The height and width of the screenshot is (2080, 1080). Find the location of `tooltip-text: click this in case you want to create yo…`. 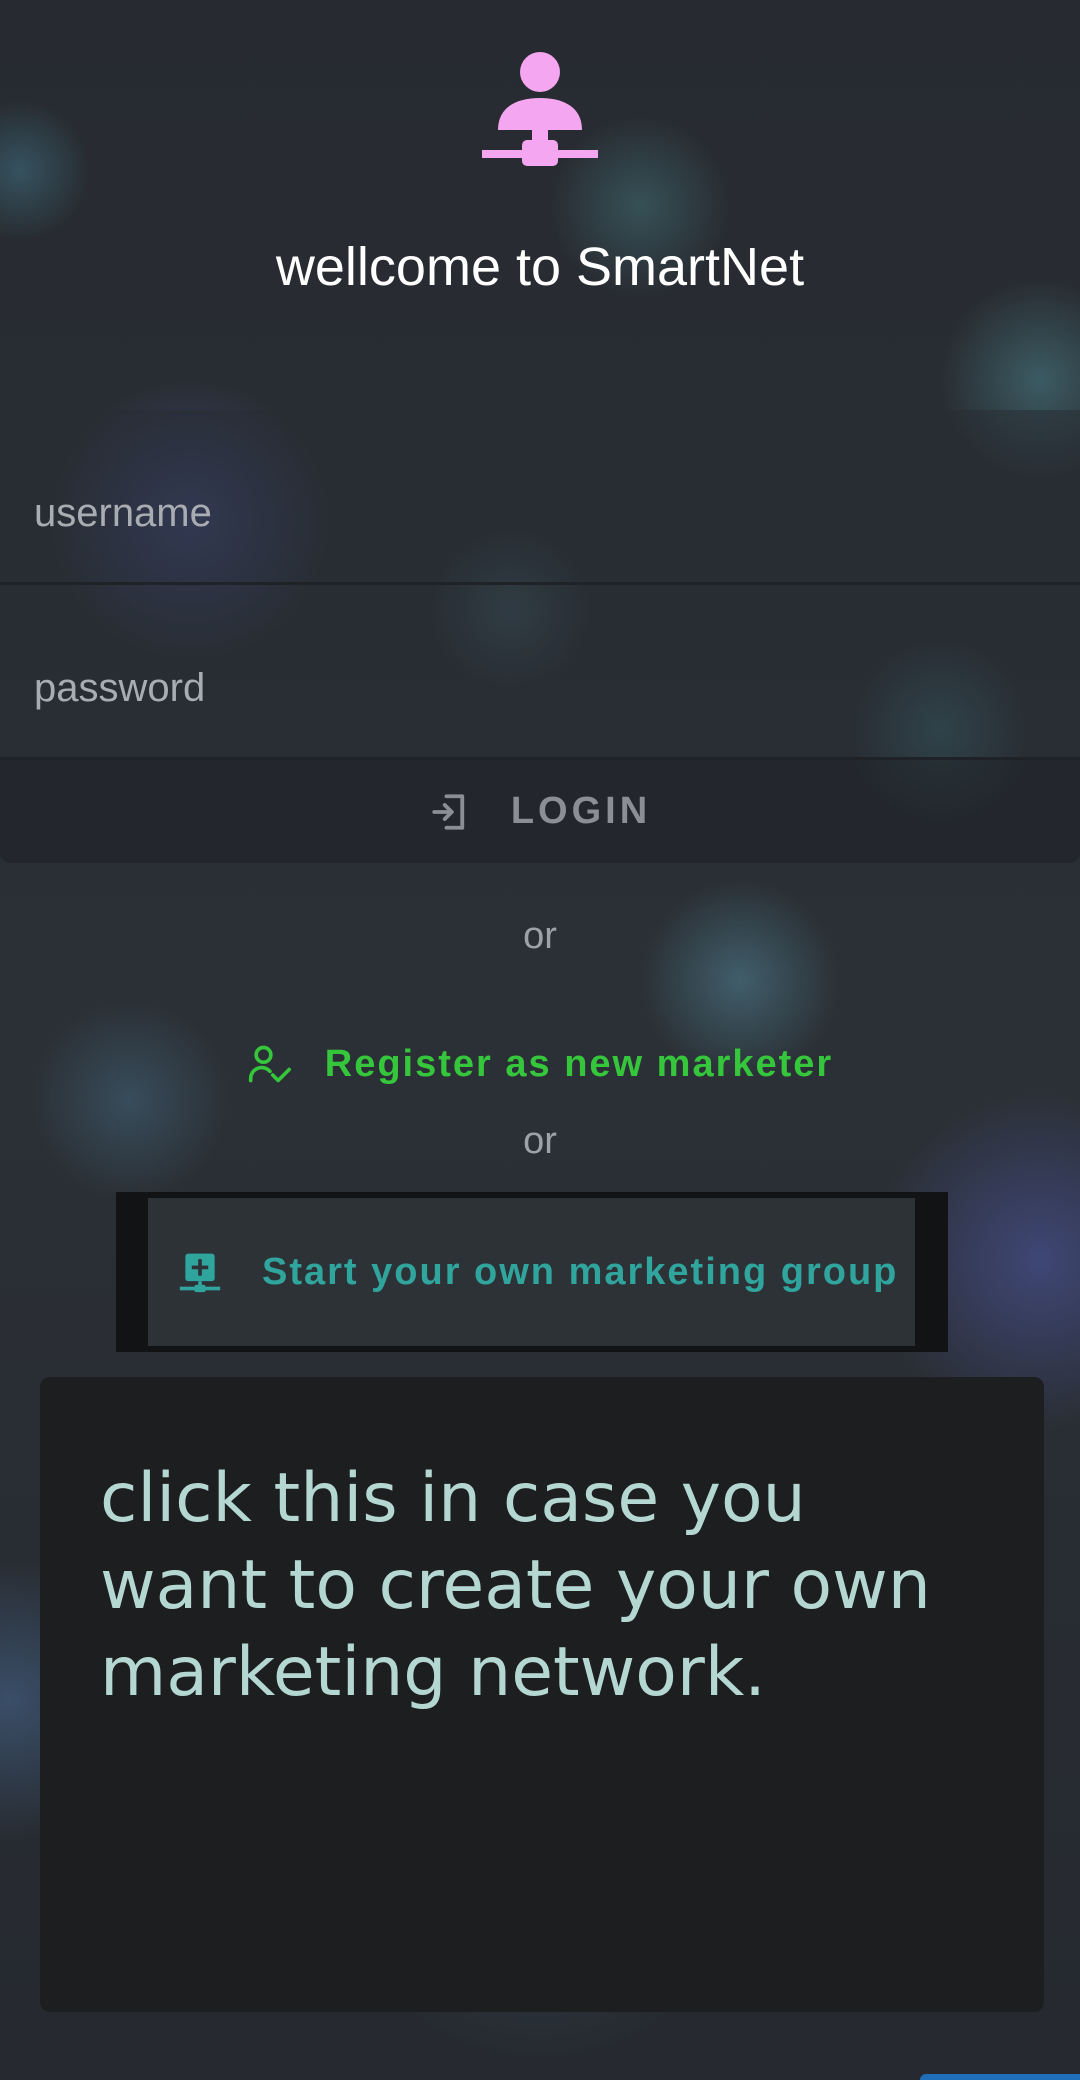

tooltip-text: click this in case you want to create yo… is located at coordinates (515, 1585).